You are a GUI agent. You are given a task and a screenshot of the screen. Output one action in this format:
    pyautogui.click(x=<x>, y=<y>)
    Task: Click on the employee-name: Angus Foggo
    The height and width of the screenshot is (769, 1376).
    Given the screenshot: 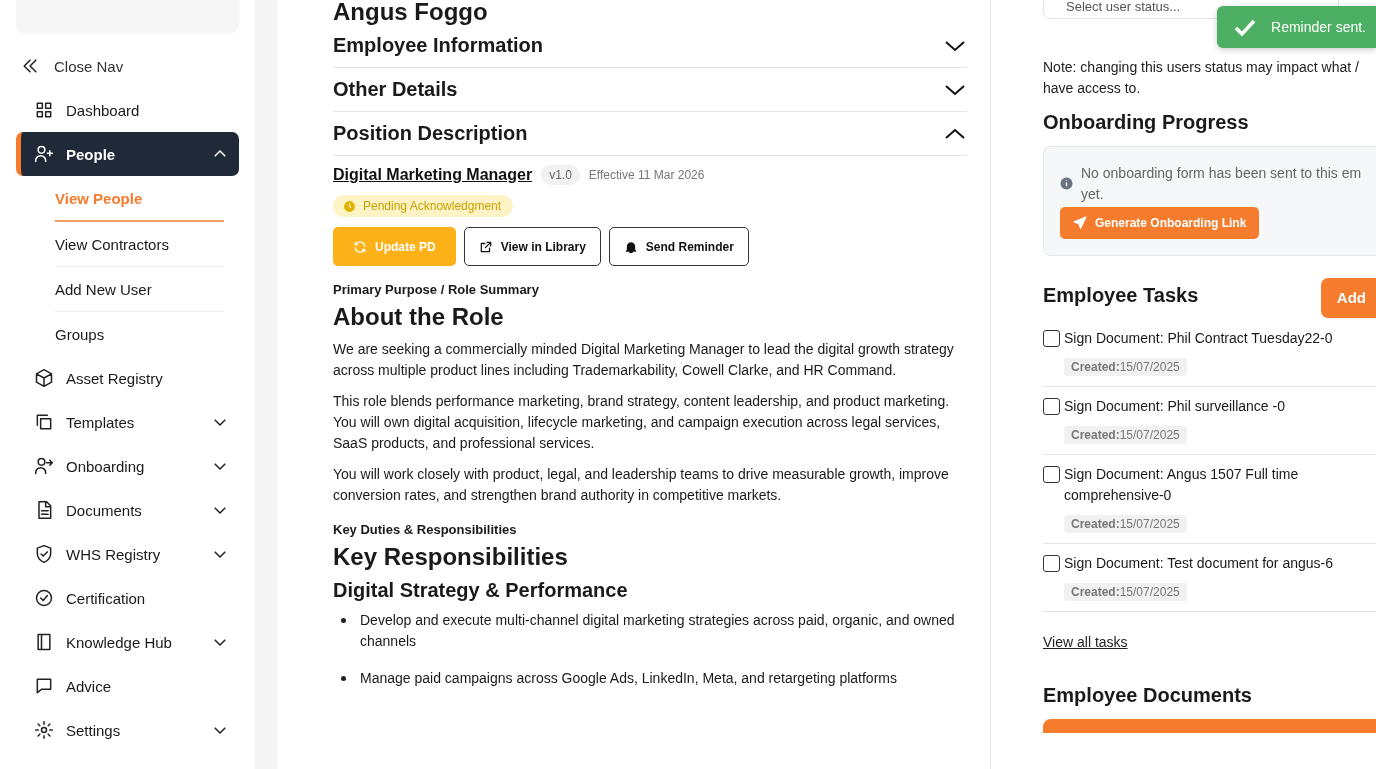 What is the action you would take?
    pyautogui.click(x=411, y=12)
    